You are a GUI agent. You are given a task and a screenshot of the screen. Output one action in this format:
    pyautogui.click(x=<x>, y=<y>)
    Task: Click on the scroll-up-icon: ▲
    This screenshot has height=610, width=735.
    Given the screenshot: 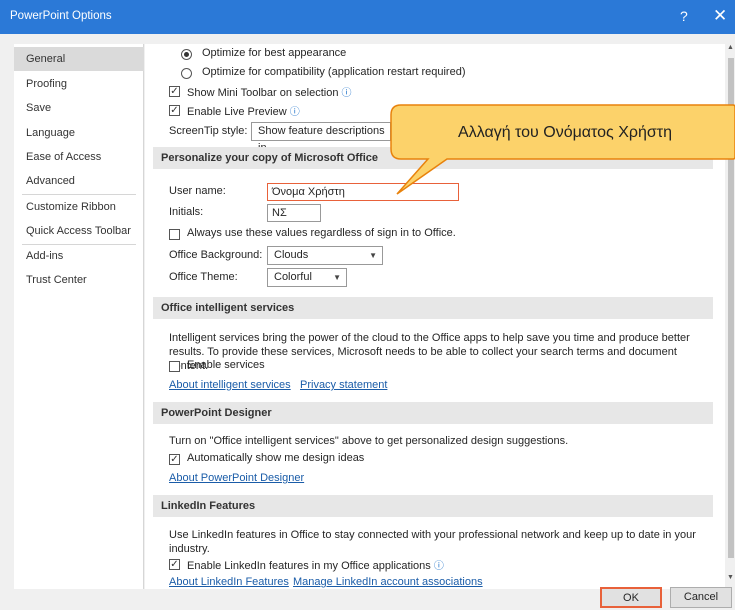 What is the action you would take?
    pyautogui.click(x=730, y=47)
    